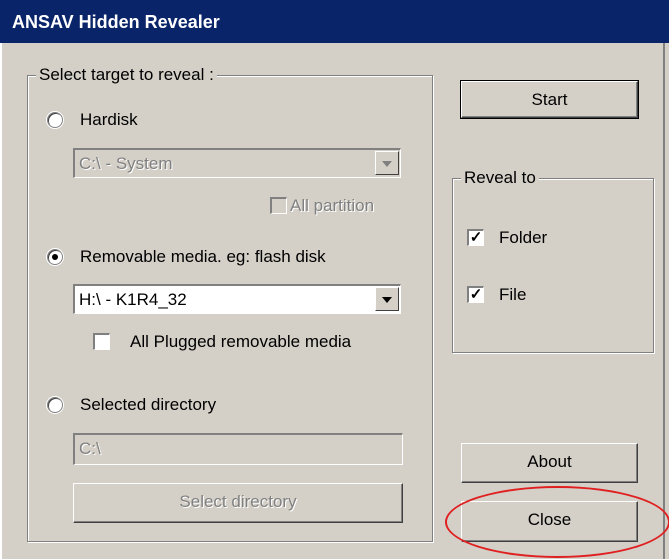  Describe the element at coordinates (55, 120) in the screenshot. I see `hardisk-radio` at that location.